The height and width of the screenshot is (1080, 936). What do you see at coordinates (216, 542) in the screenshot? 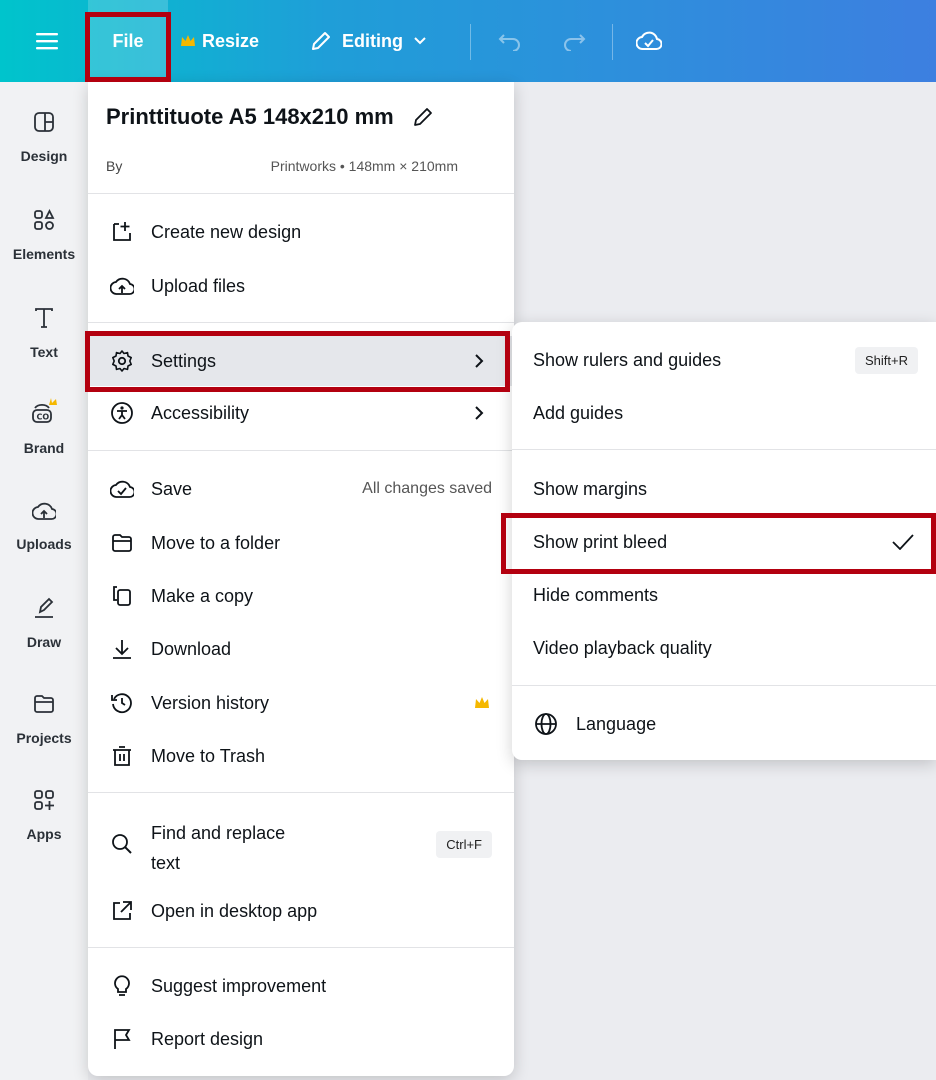
I see `menu-item-label: Move to a folder` at bounding box center [216, 542].